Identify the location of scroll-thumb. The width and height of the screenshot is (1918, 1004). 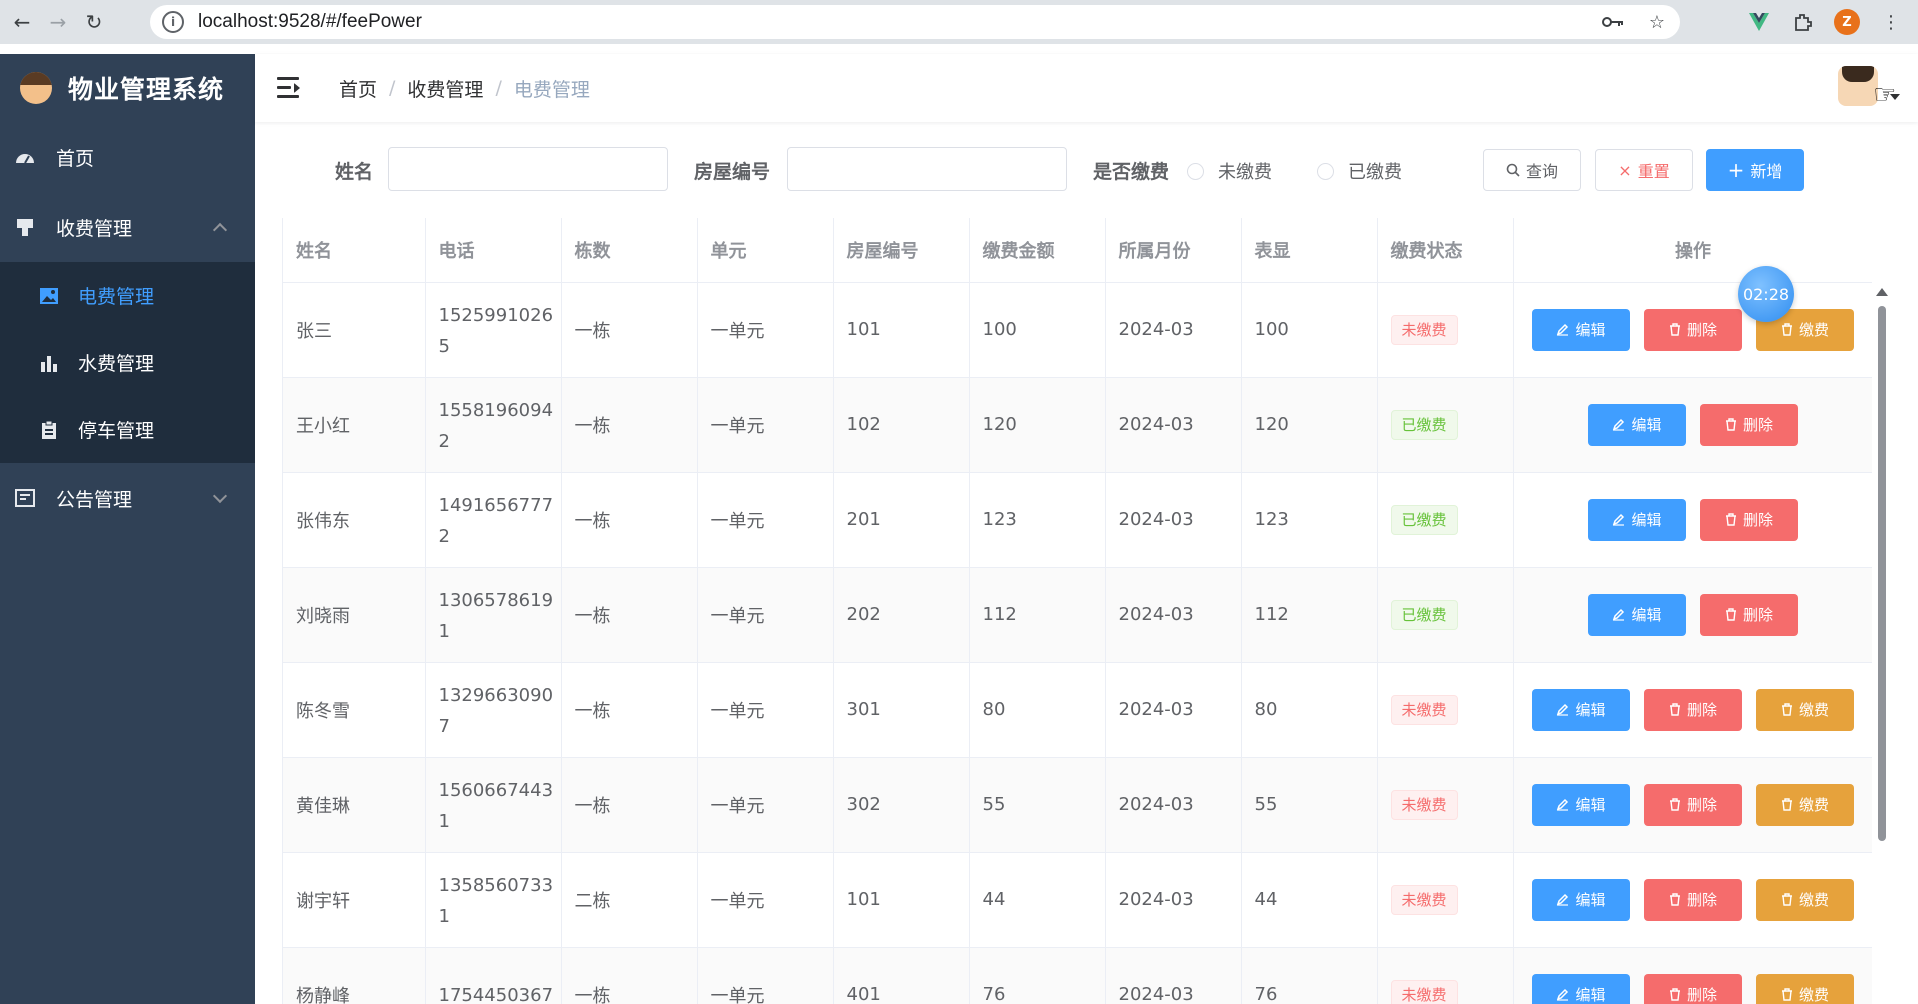
(1882, 573).